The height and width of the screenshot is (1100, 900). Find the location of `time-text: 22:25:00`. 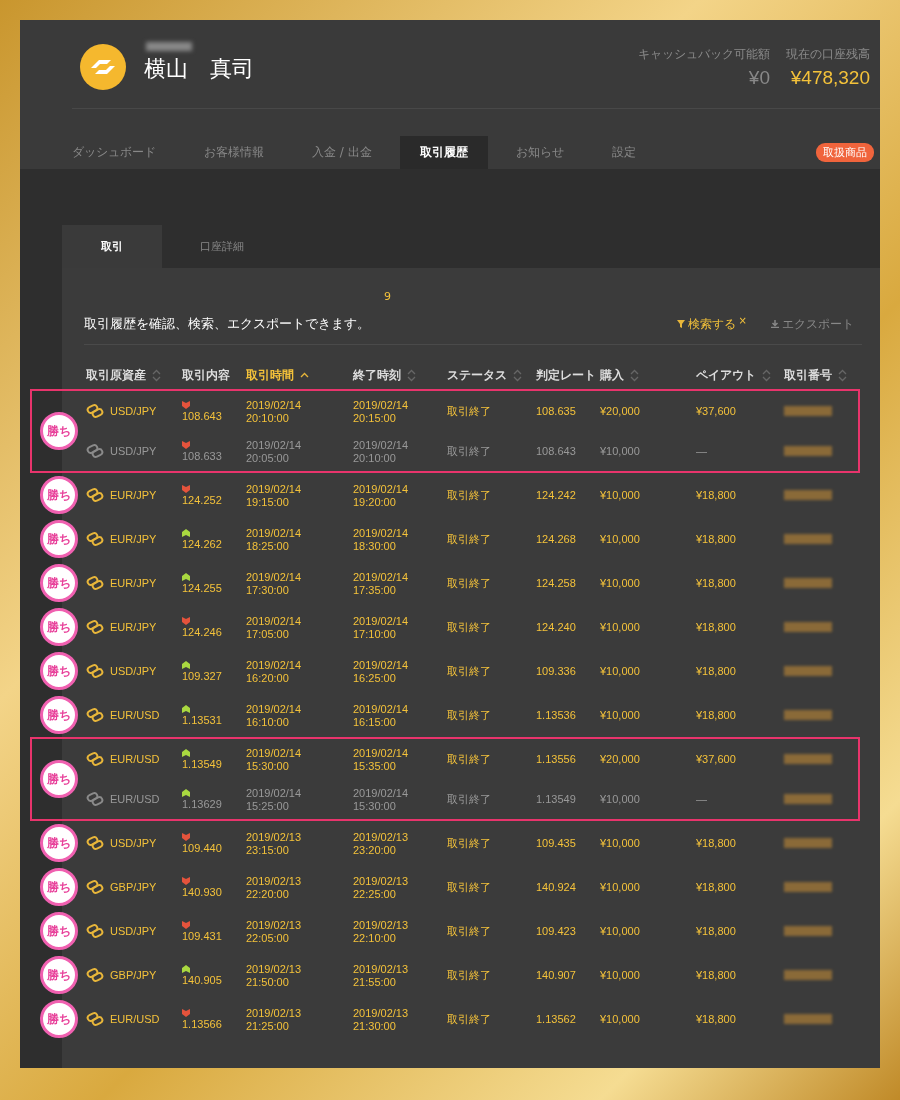

time-text: 22:25:00 is located at coordinates (374, 893).